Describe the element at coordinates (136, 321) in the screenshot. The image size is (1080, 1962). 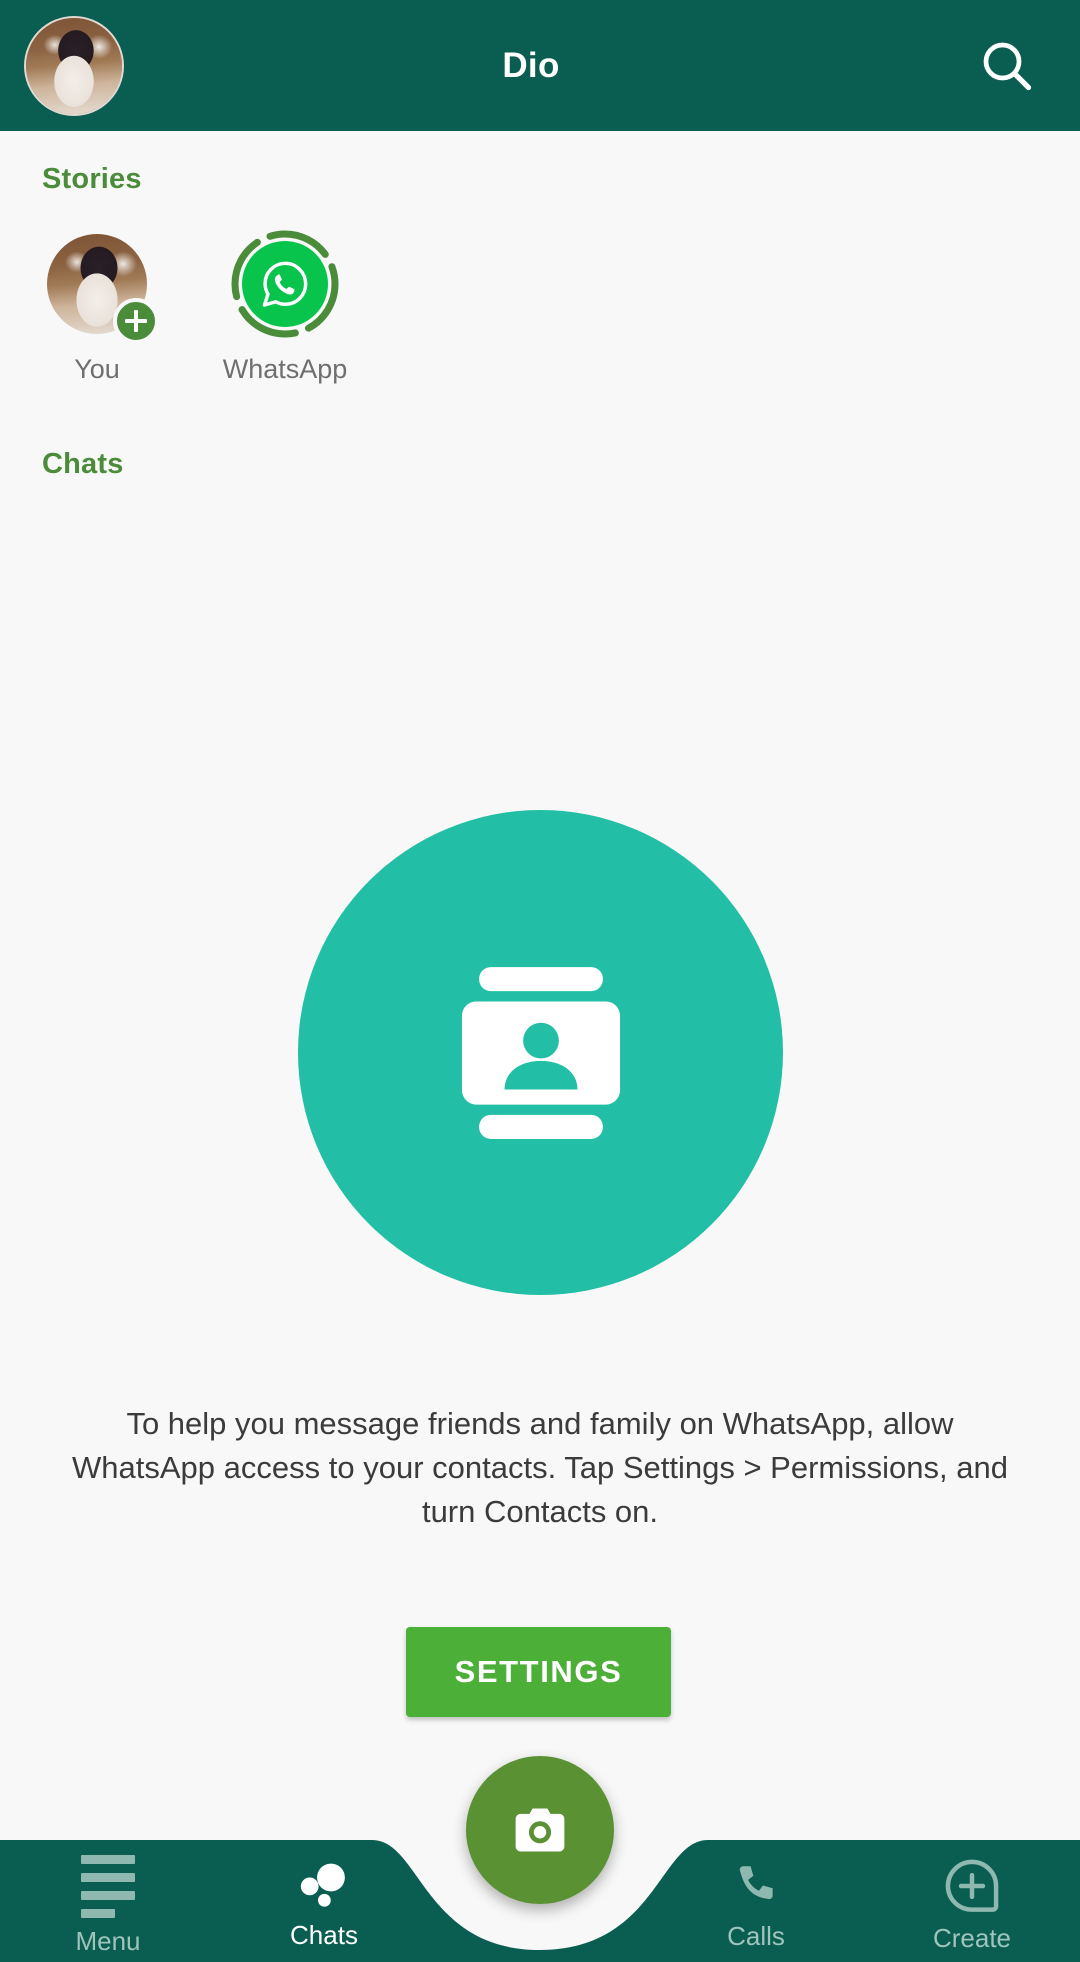
I see `plus-icon` at that location.